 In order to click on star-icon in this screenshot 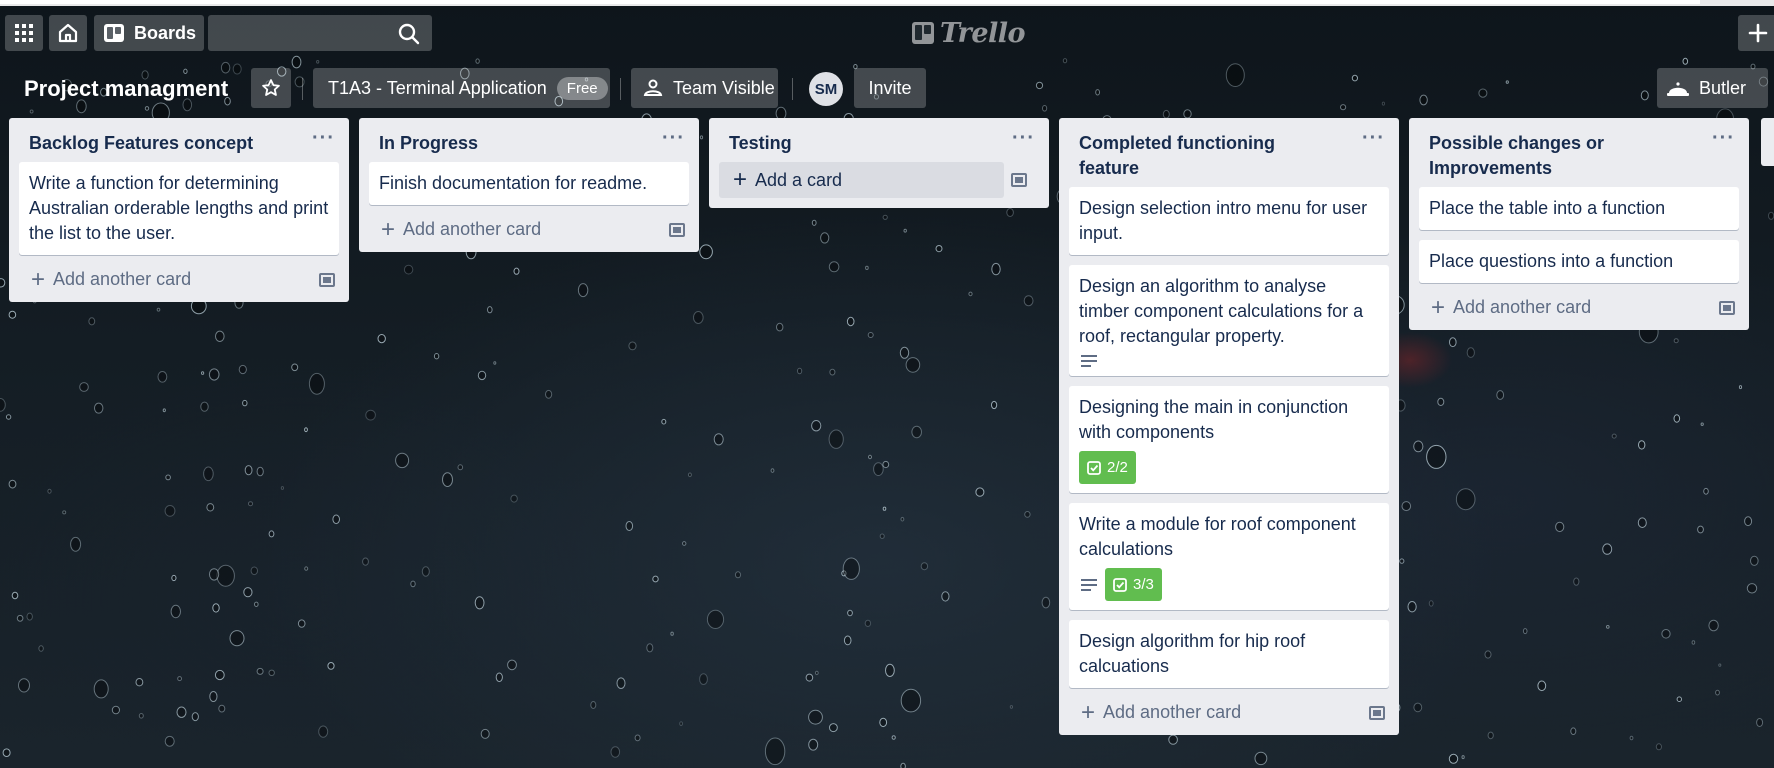, I will do `click(271, 87)`.